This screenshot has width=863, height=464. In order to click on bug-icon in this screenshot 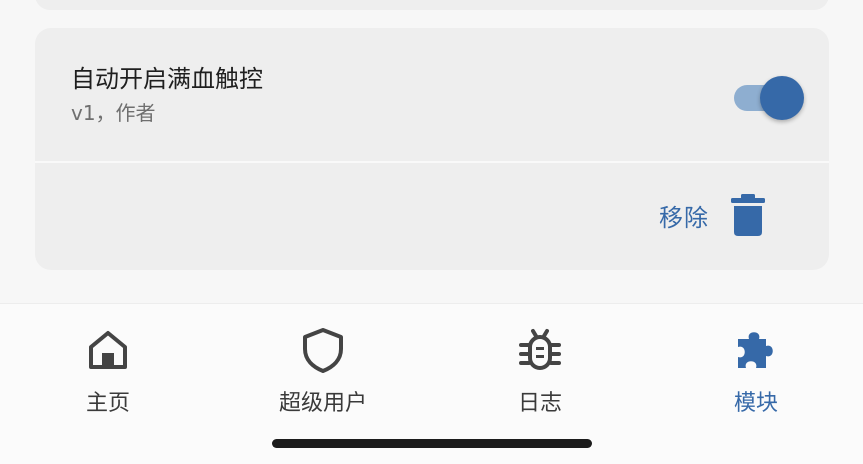, I will do `click(540, 350)`.